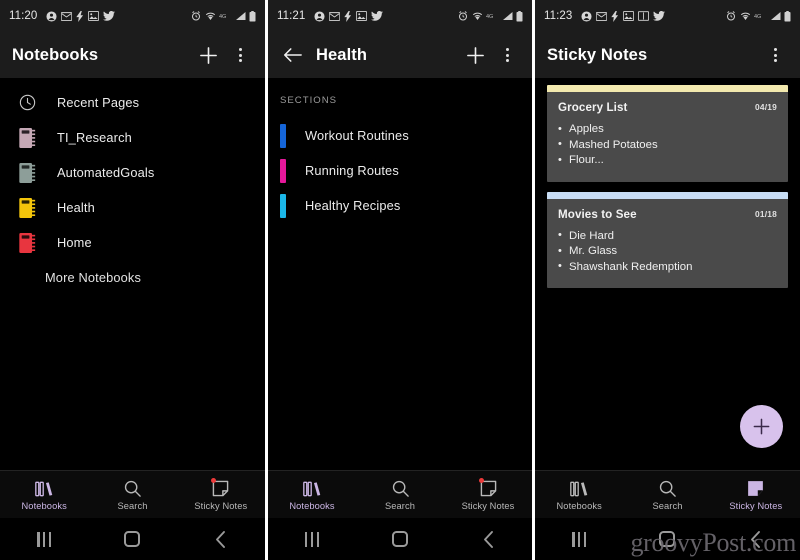 Image resolution: width=800 pixels, height=560 pixels. I want to click on page-title: Sticky Notes, so click(597, 54).